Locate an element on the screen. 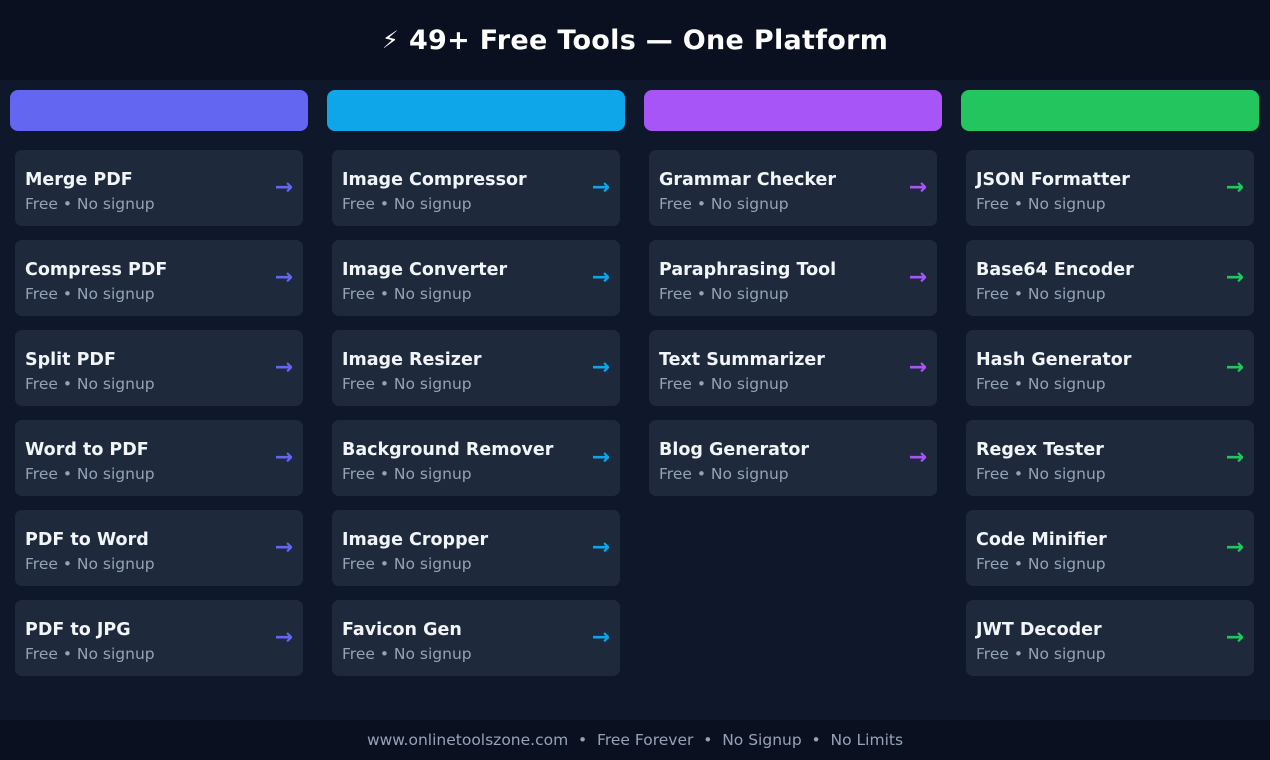 Image resolution: width=1270 pixels, height=760 pixels. tool-card: Blog Generator Free • No signup → is located at coordinates (793, 458).